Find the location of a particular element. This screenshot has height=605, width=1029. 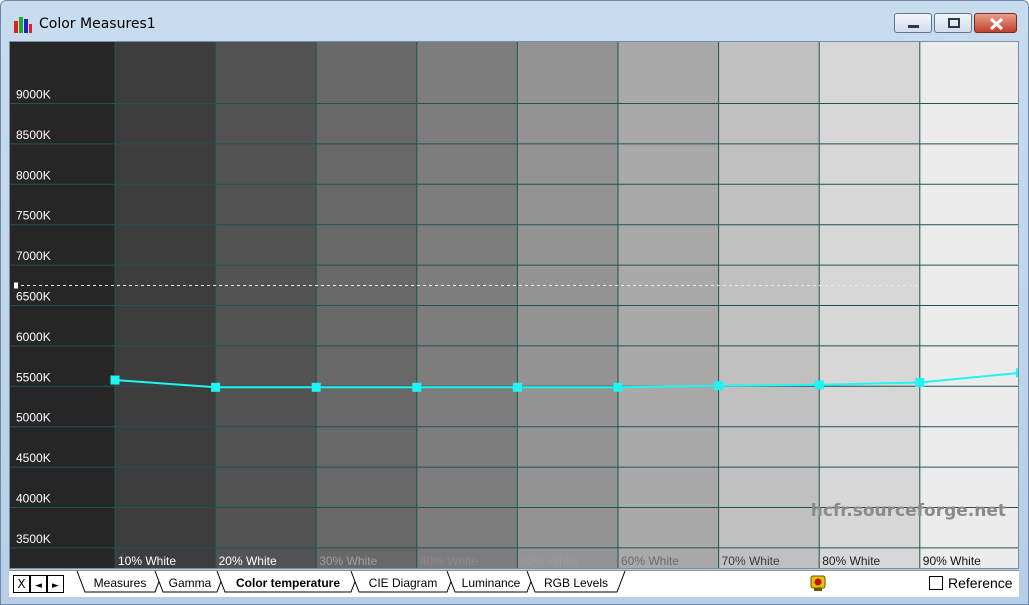

x-tick-label: 30% White is located at coordinates (348, 561).